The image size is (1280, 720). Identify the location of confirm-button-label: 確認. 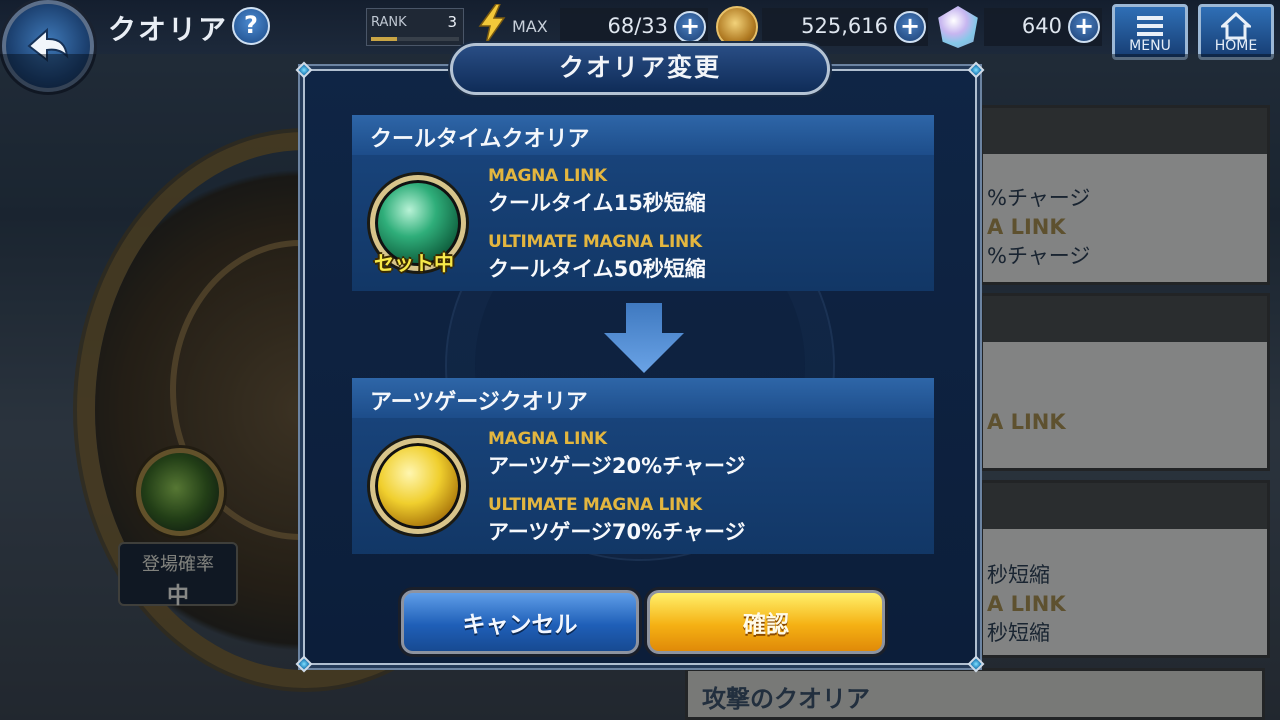
(766, 625).